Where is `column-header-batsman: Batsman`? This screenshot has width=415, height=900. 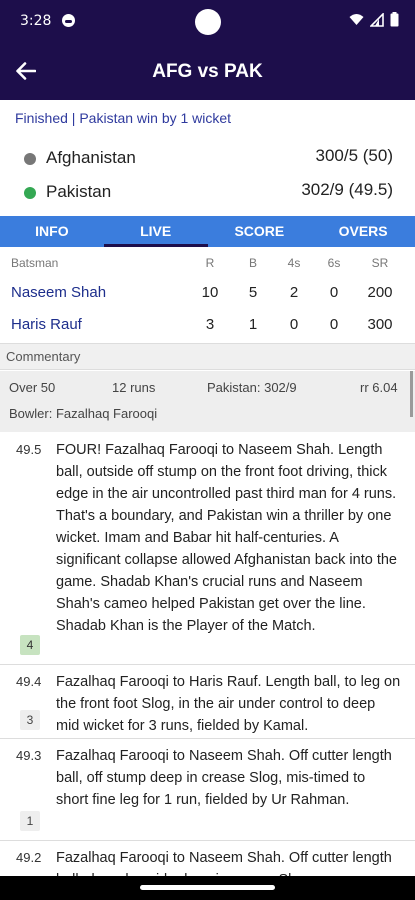
column-header-batsman: Batsman is located at coordinates (35, 263).